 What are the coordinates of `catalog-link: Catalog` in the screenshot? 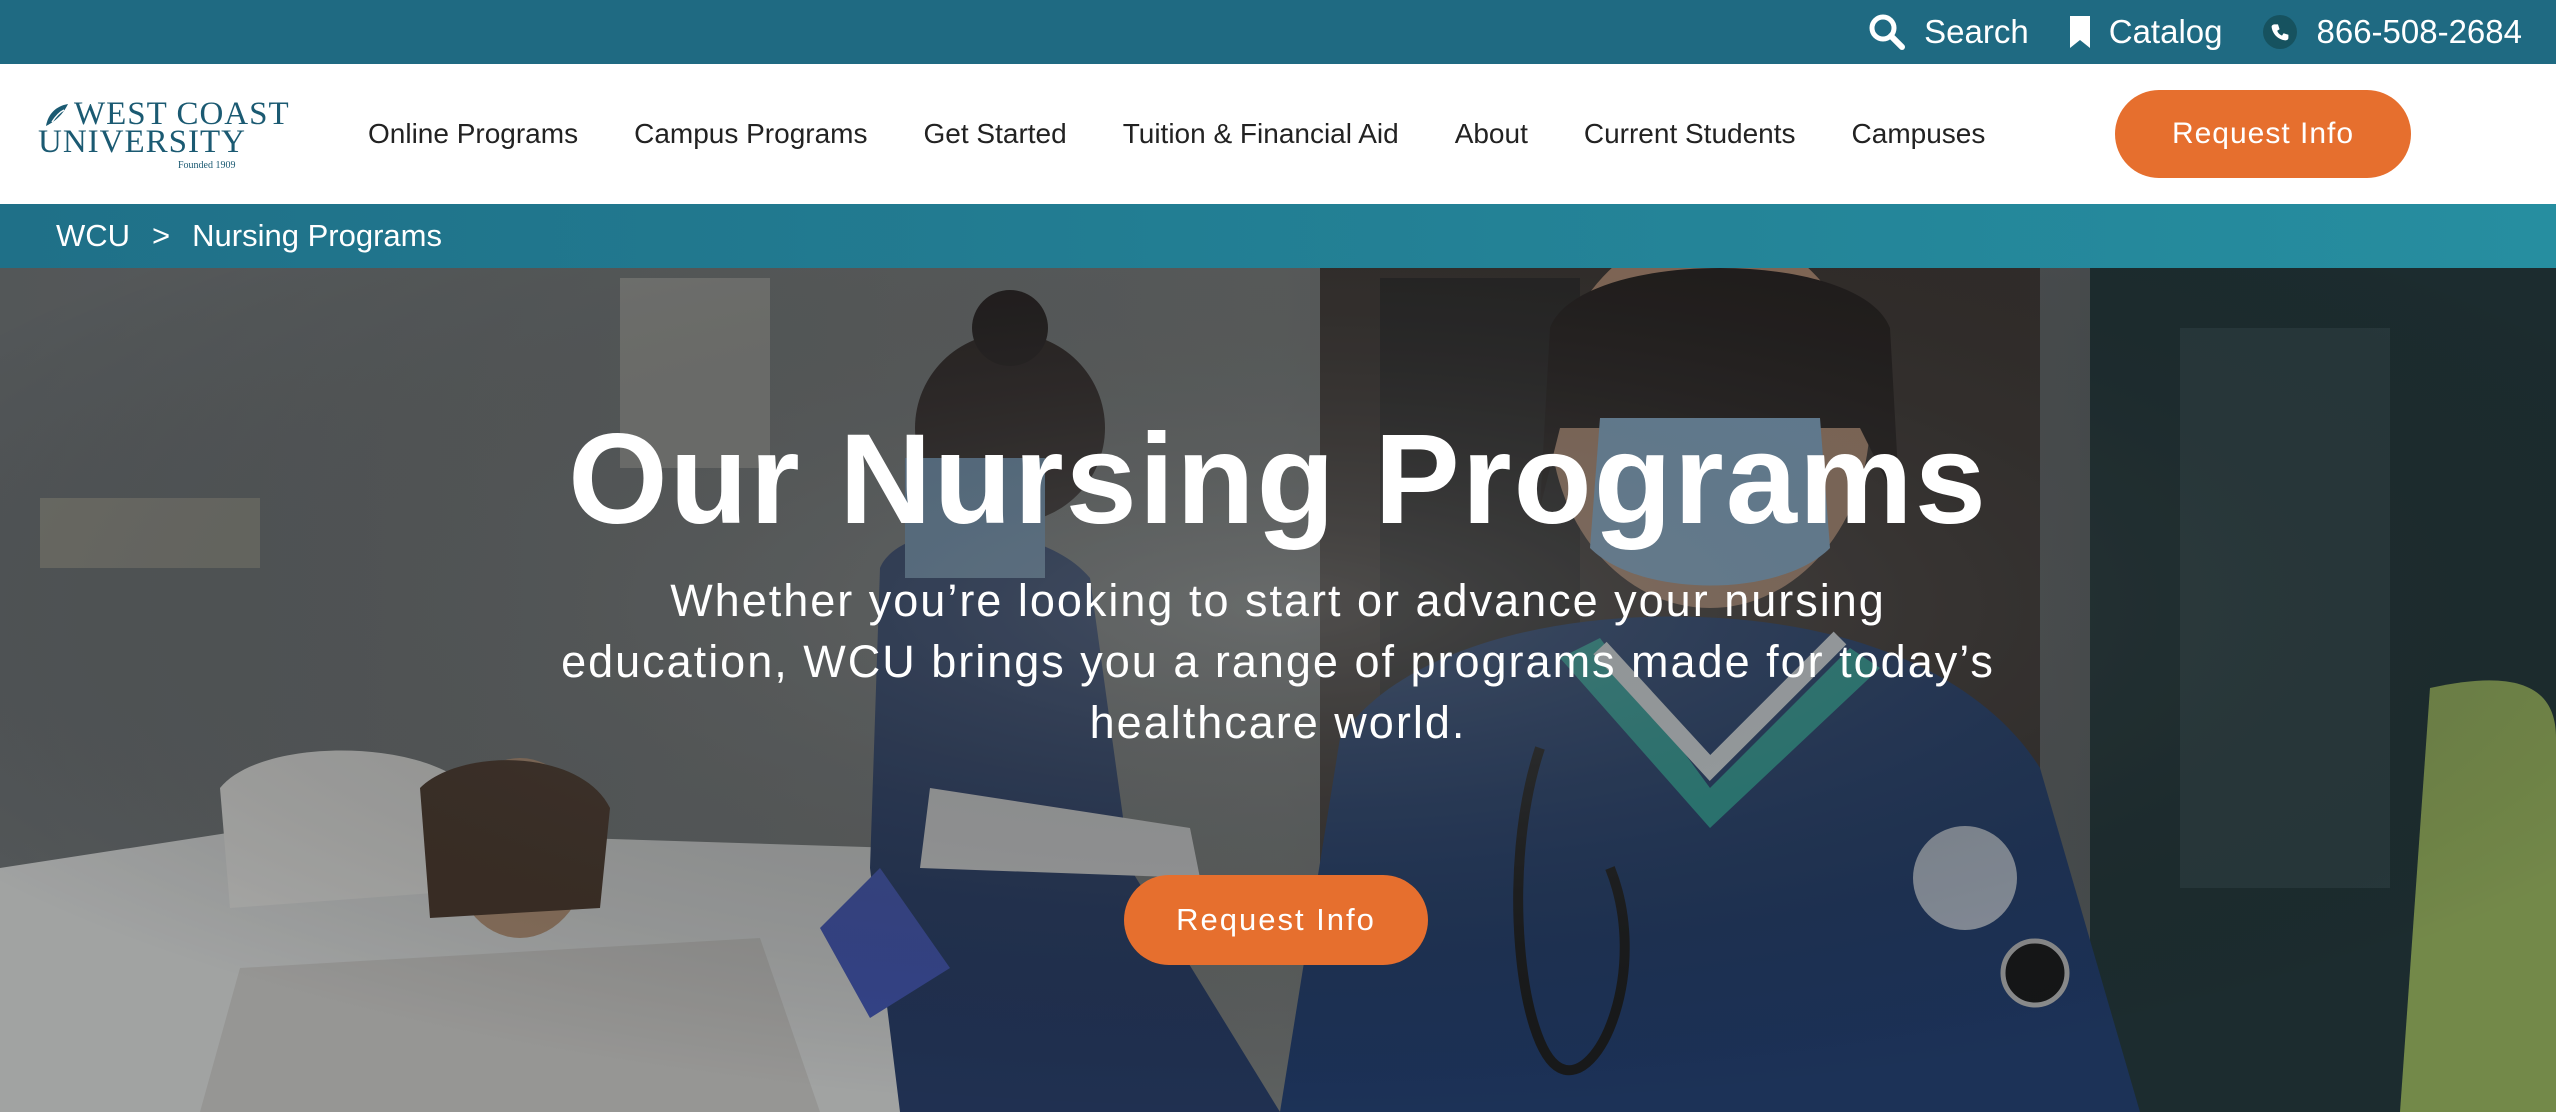 It's located at (2146, 32).